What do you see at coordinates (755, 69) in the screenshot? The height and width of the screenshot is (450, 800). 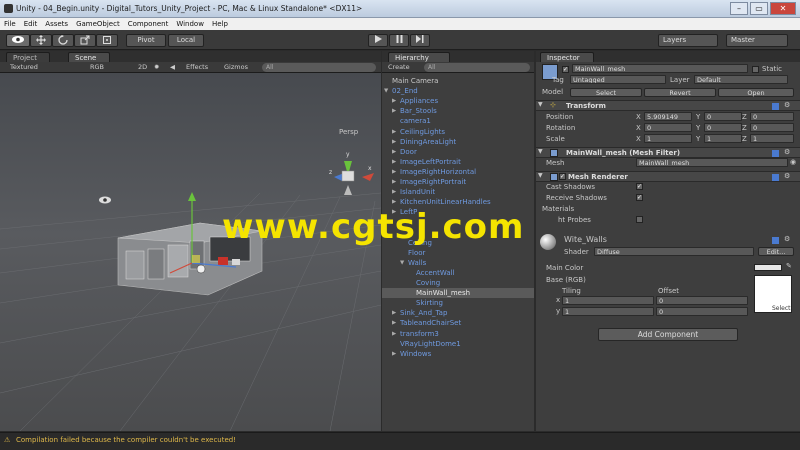 I see `static-checkbox` at bounding box center [755, 69].